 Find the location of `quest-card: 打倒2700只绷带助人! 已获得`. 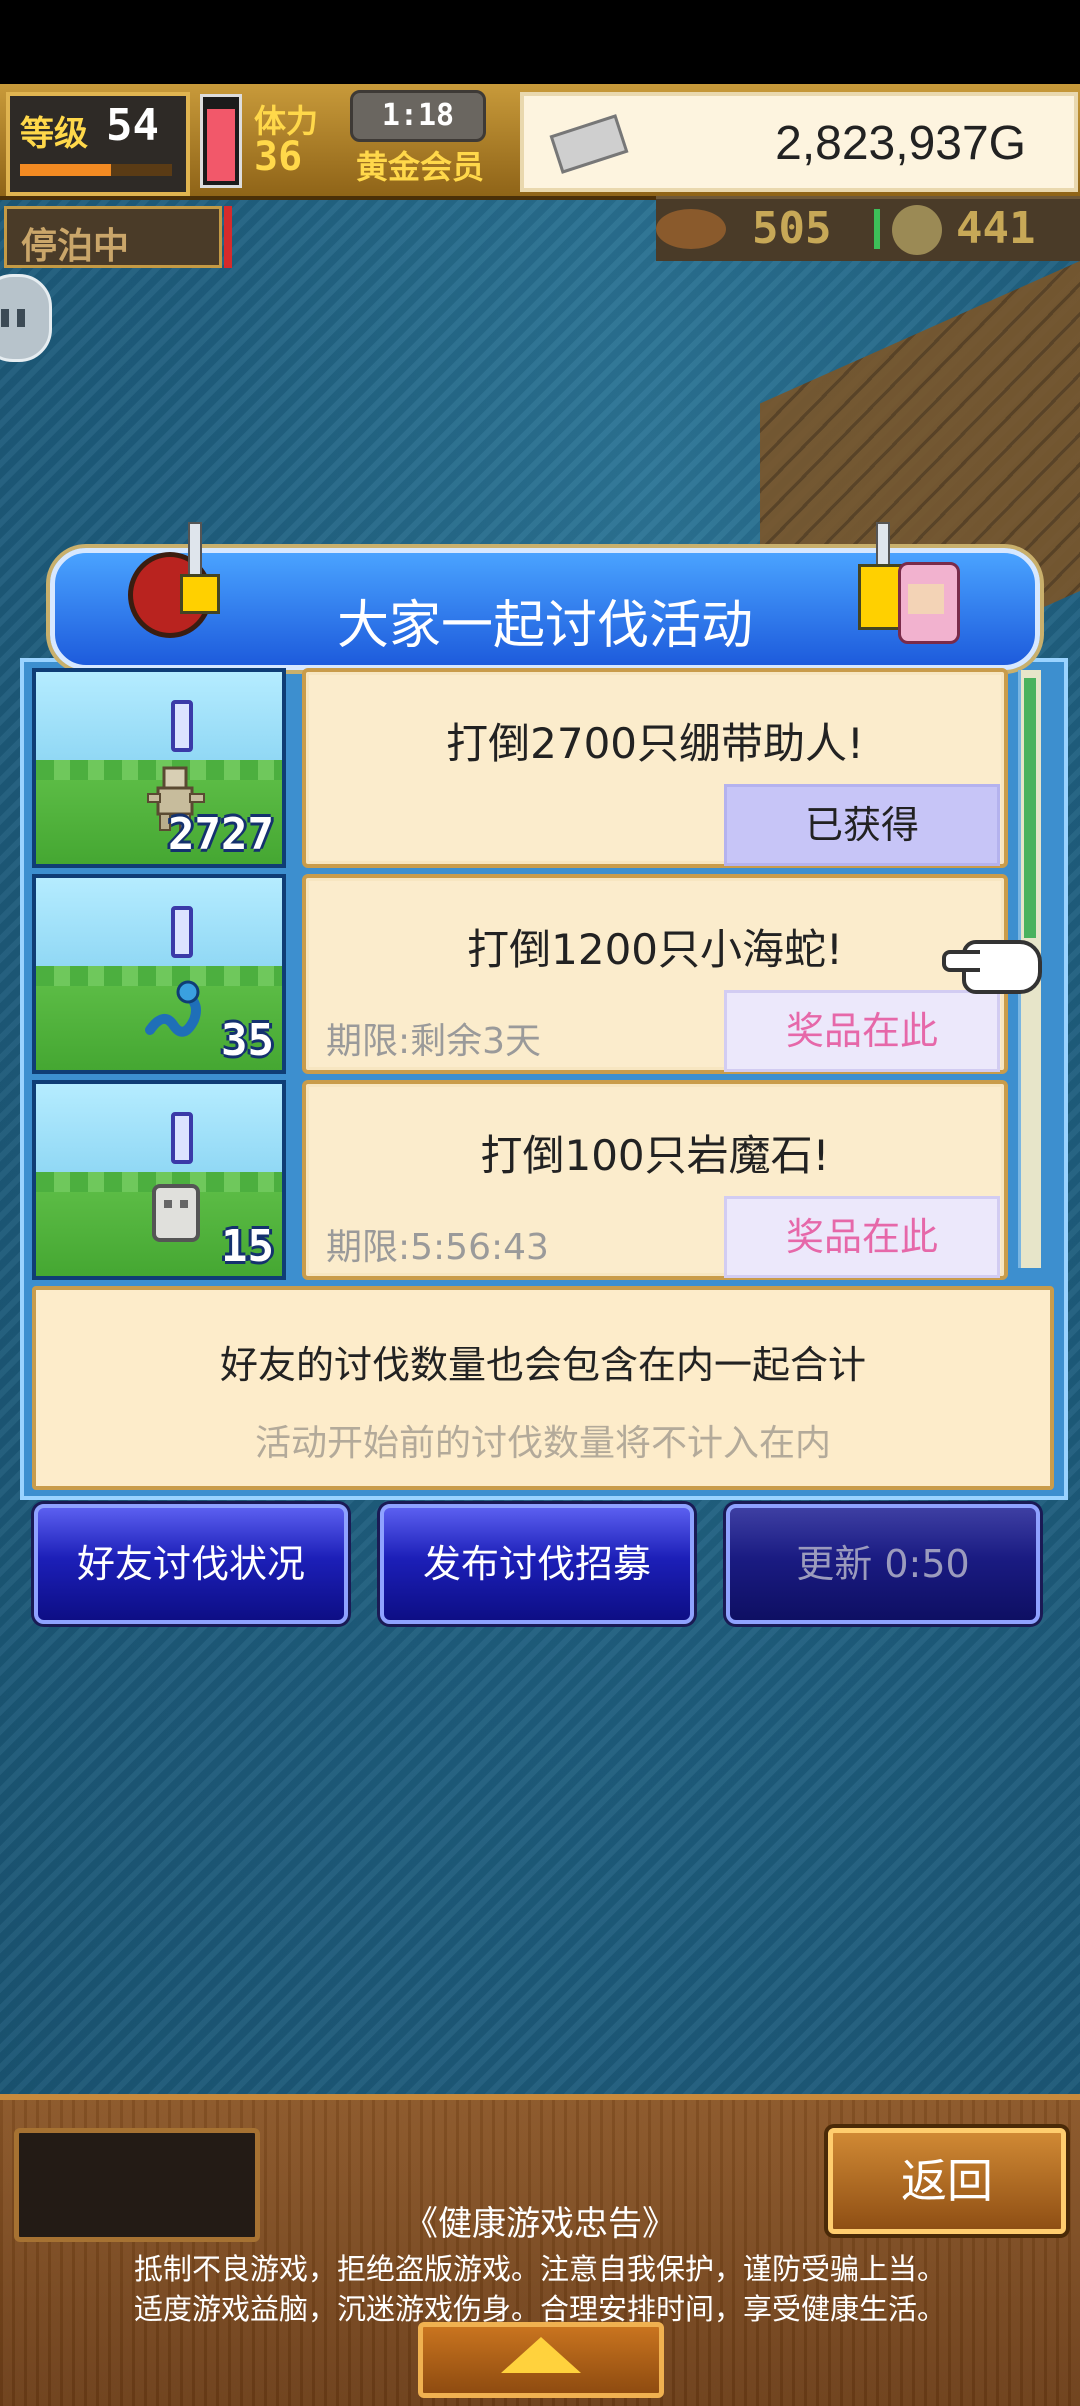

quest-card: 打倒2700只绷带助人! 已获得 is located at coordinates (655, 768).